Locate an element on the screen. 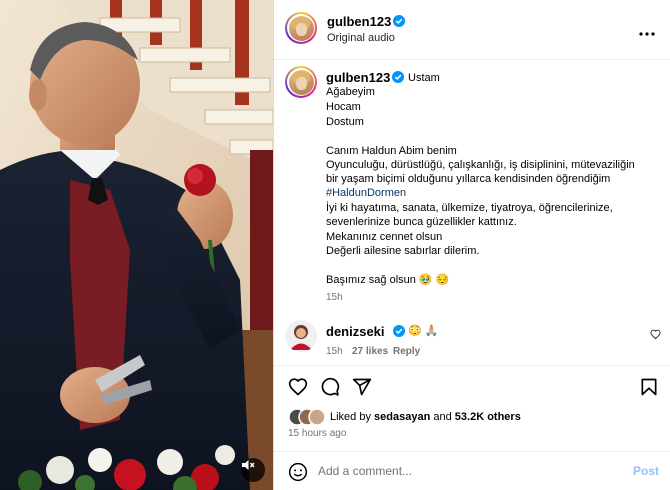  comment-timestamp: 15h is located at coordinates (334, 351).